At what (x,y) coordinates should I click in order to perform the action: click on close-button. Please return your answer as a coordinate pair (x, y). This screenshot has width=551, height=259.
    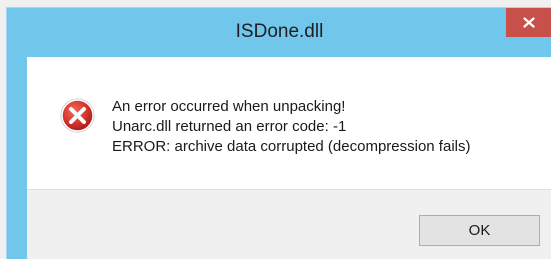
    Looking at the image, I should click on (528, 22).